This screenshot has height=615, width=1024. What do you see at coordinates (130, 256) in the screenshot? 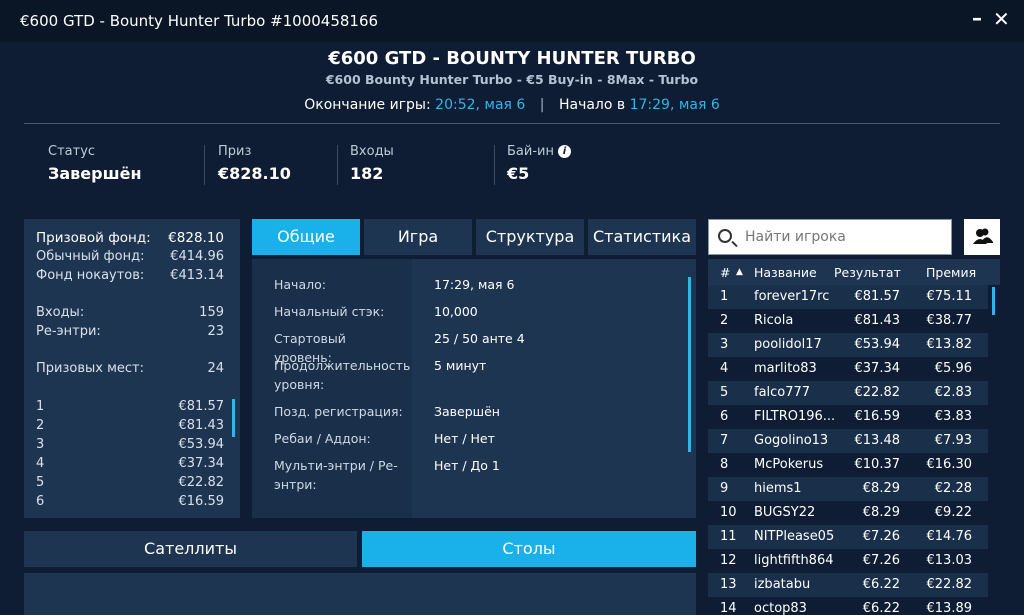
I see `regular-fund-row: Обычный фонд: €414.96` at bounding box center [130, 256].